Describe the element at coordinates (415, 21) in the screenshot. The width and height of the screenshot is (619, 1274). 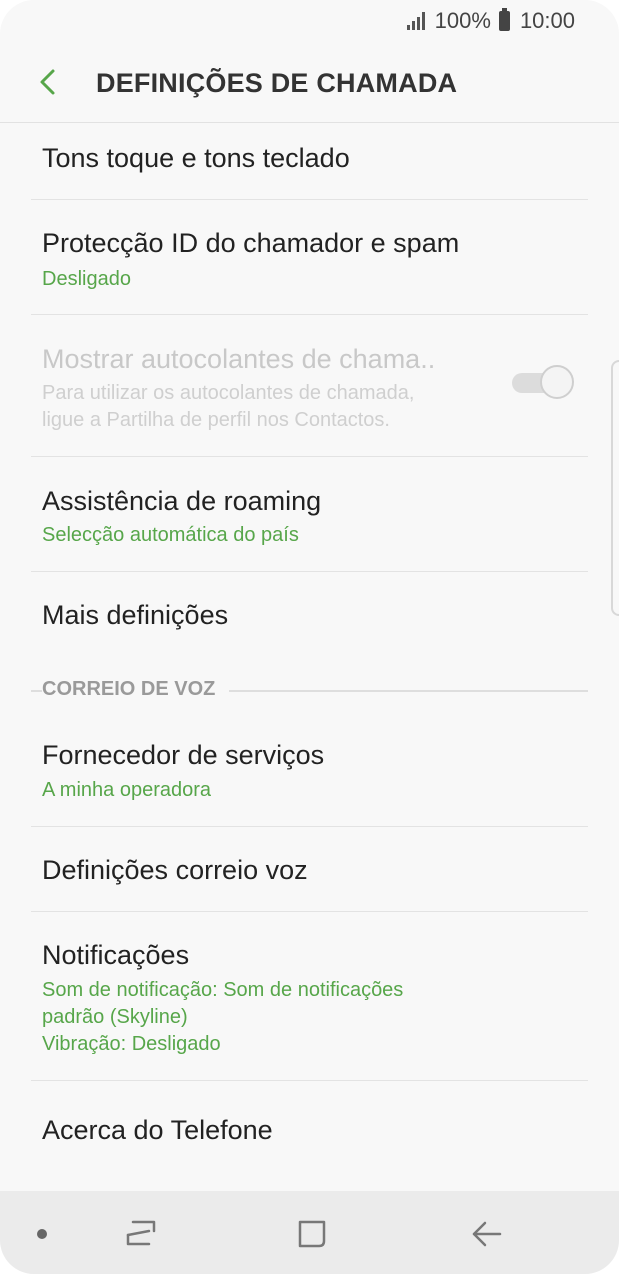
I see `signal-icon` at that location.